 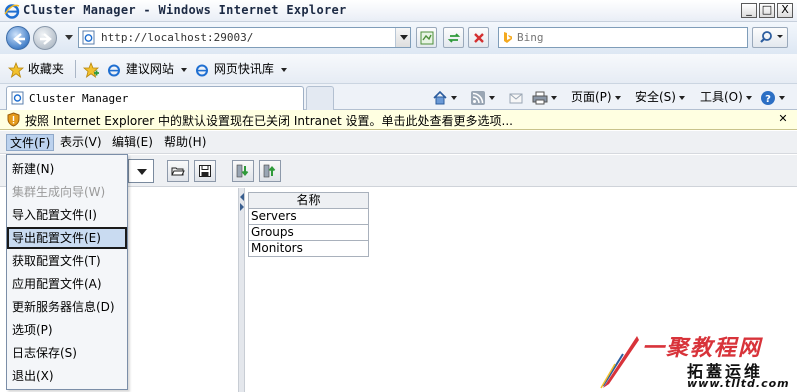 I want to click on feeds-button, so click(x=482, y=97).